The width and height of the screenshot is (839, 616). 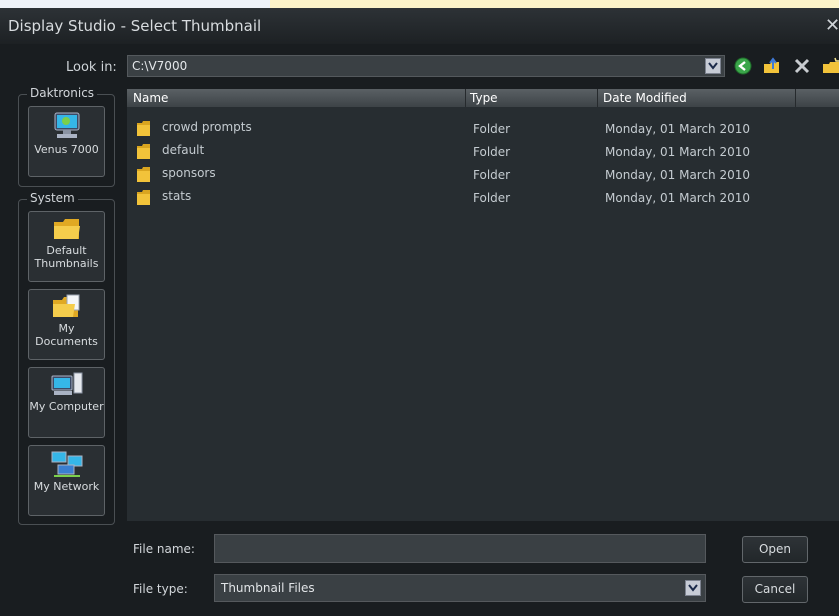 I want to click on network-icon, so click(x=66, y=464).